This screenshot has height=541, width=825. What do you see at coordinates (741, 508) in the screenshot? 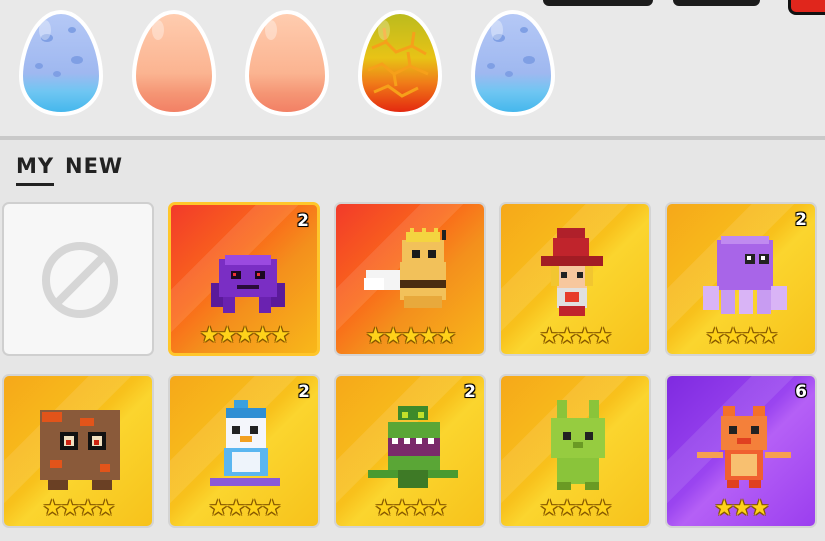
I see `star-rating: ★★★` at bounding box center [741, 508].